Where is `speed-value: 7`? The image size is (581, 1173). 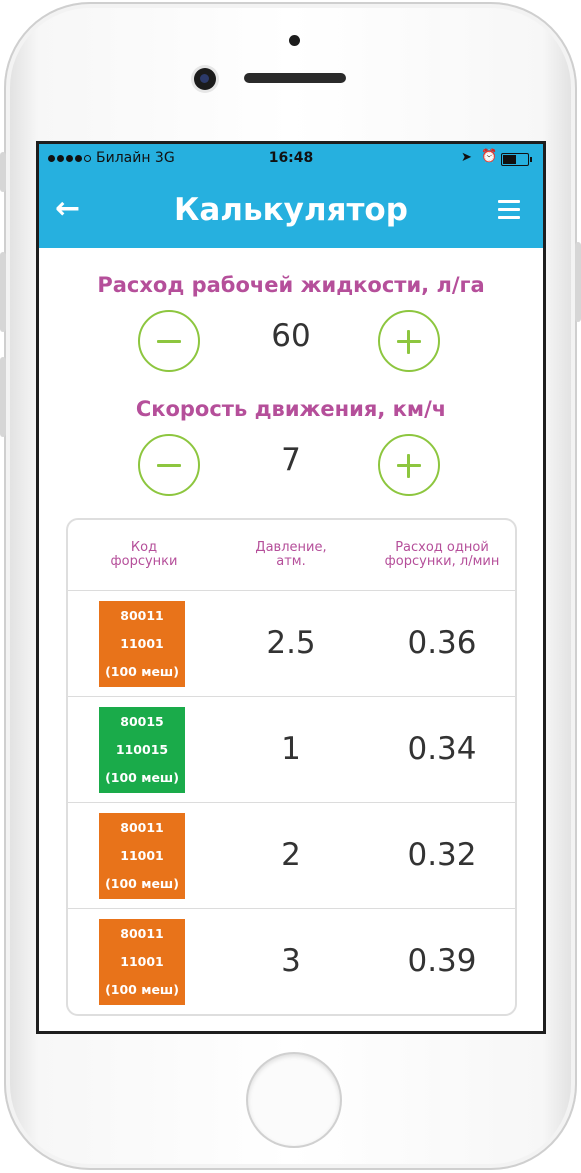 speed-value: 7 is located at coordinates (291, 460).